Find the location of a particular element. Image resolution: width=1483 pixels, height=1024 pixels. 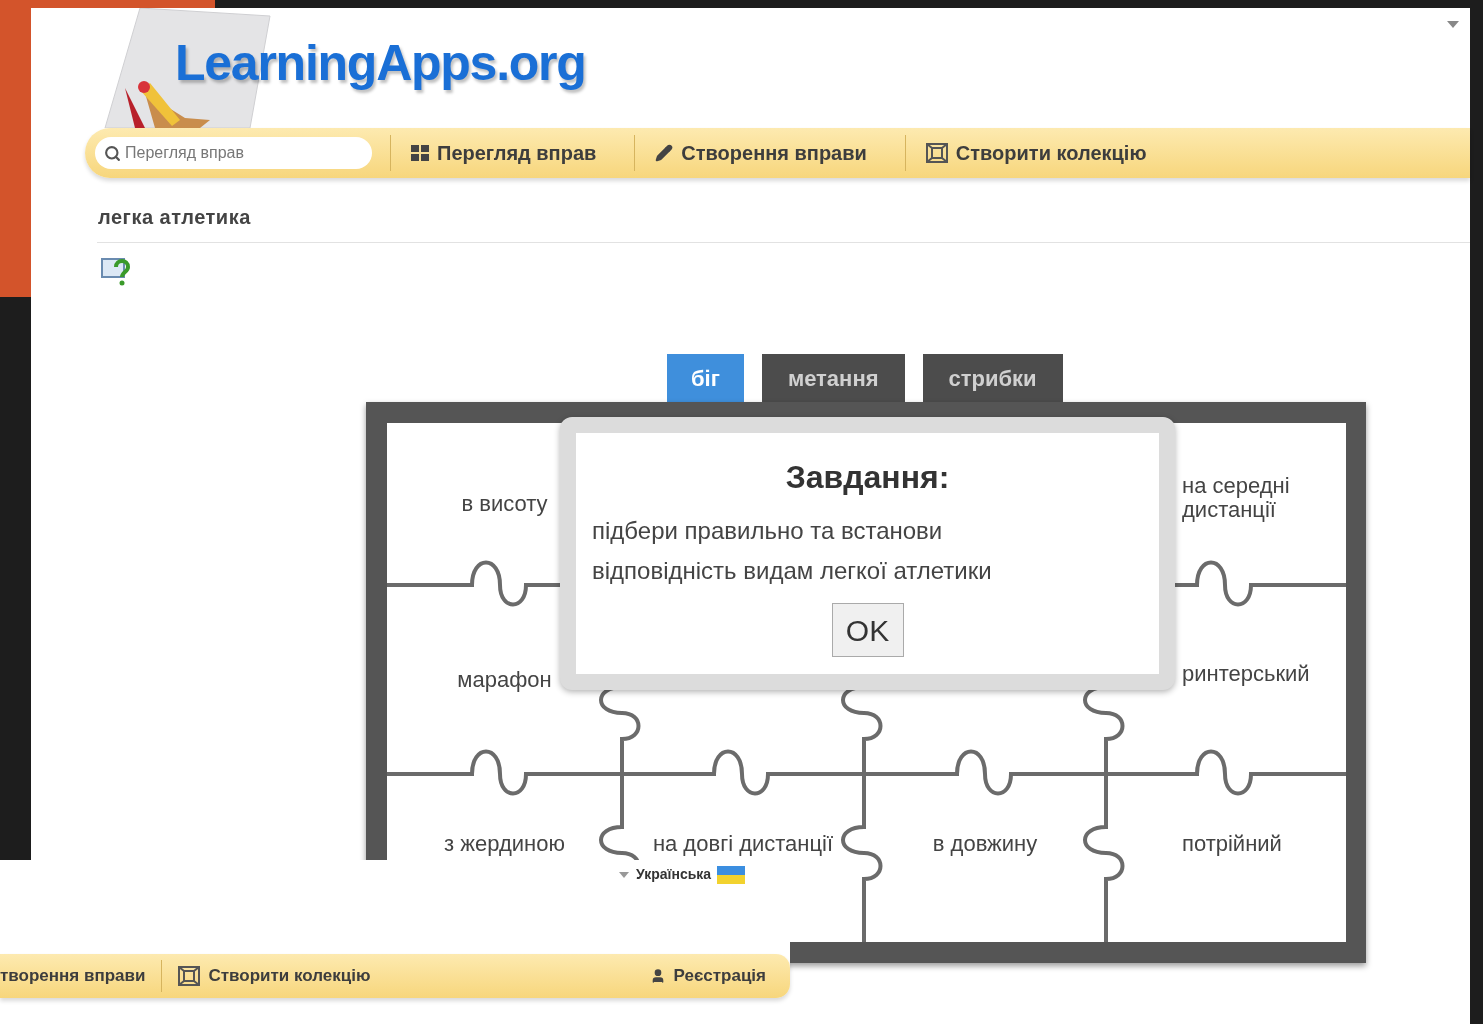

grid-icon is located at coordinates (420, 153).